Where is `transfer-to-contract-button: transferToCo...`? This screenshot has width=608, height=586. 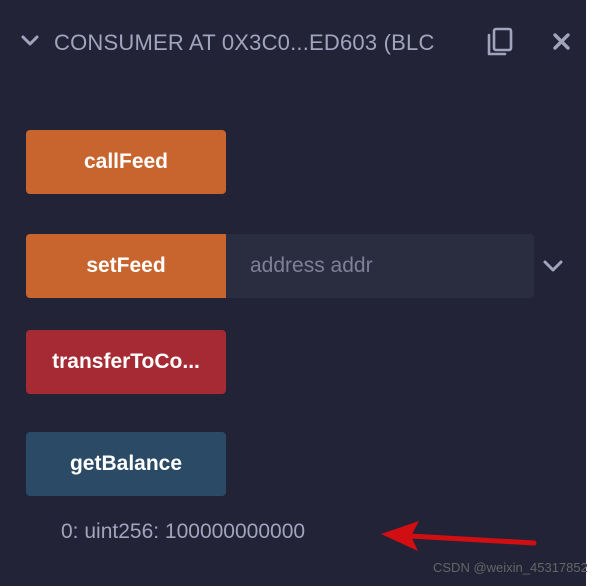
transfer-to-contract-button: transferToCo... is located at coordinates (126, 362).